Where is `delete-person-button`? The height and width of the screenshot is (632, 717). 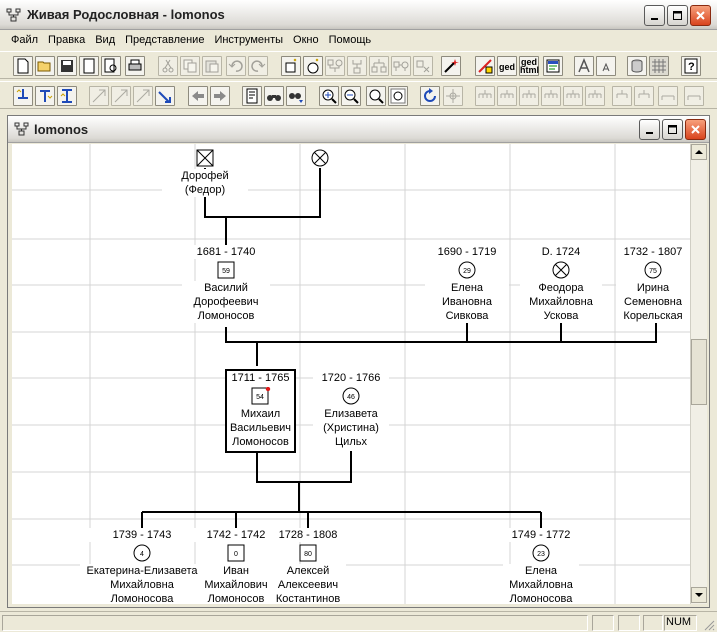
delete-person-button is located at coordinates (423, 66).